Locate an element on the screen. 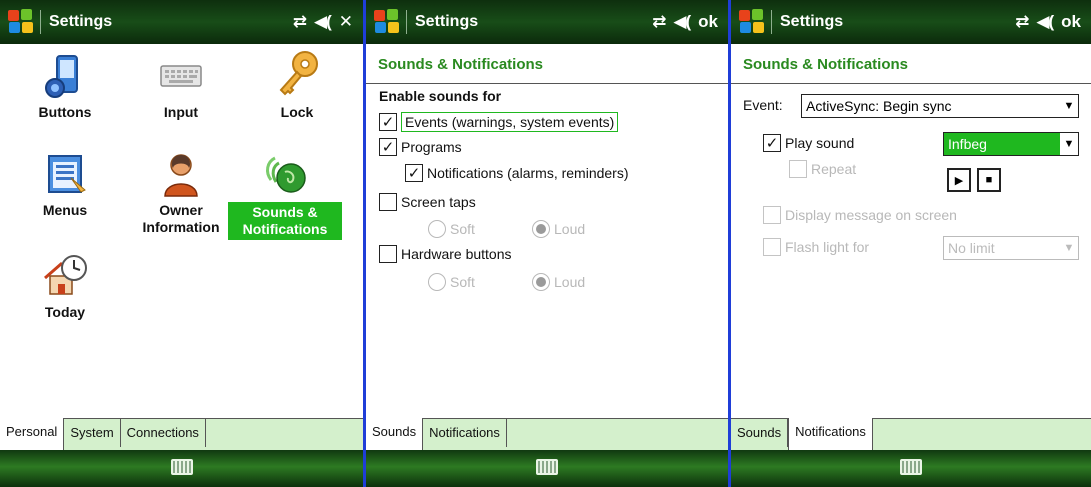 This screenshot has height=487, width=1091. item-label: Lock is located at coordinates (297, 112).